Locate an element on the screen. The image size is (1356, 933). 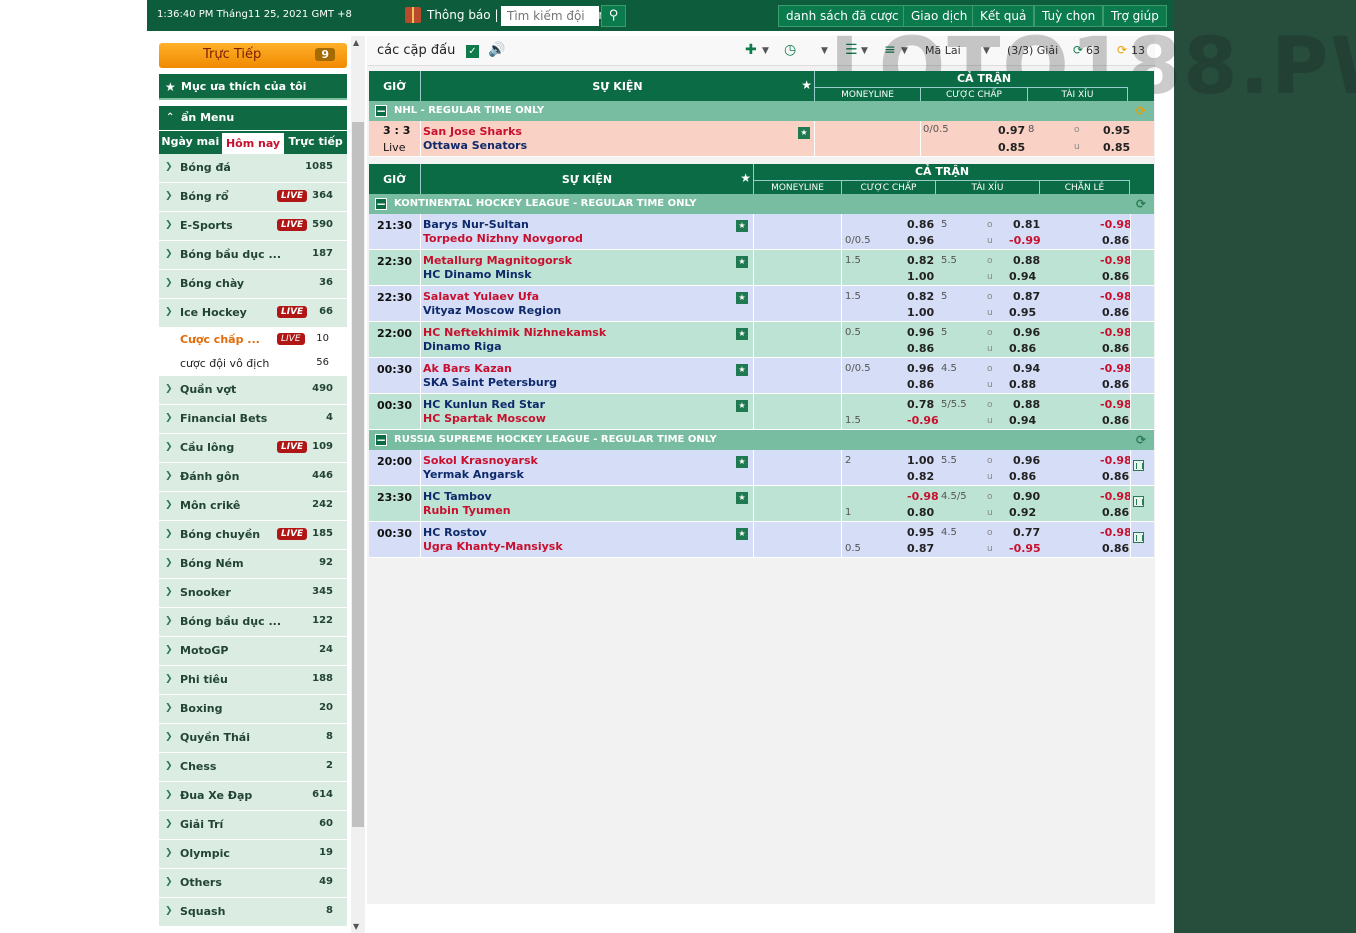
home-team: Ak Bars Kazan is located at coordinates (467, 368).